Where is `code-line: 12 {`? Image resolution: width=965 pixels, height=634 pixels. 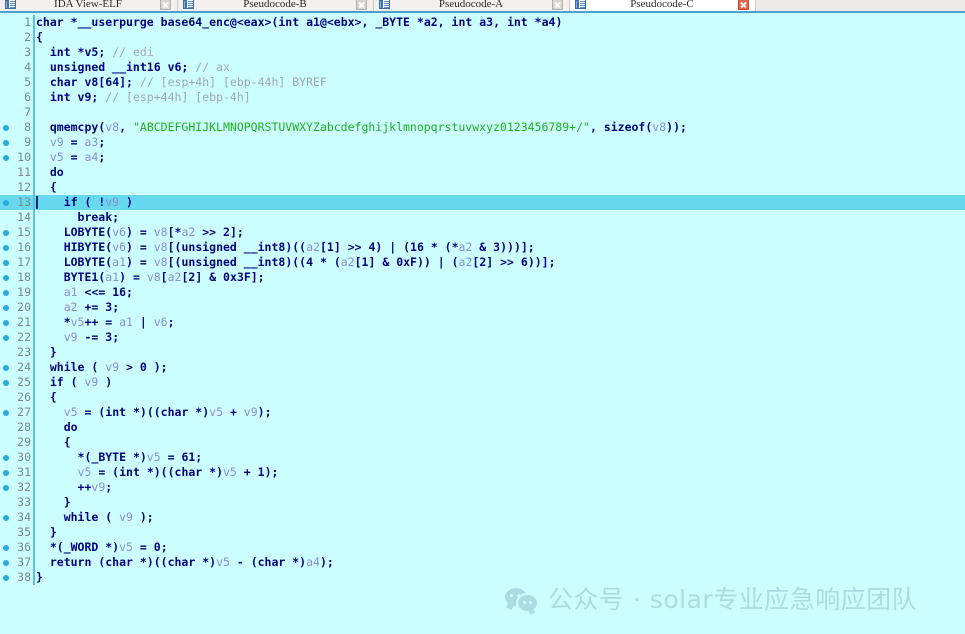
code-line: 12 { is located at coordinates (482, 187).